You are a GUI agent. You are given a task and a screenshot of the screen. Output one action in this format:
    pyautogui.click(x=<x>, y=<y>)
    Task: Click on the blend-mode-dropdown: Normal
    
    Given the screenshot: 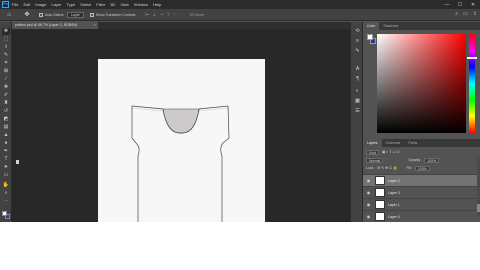 What is the action you would take?
    pyautogui.click(x=375, y=160)
    